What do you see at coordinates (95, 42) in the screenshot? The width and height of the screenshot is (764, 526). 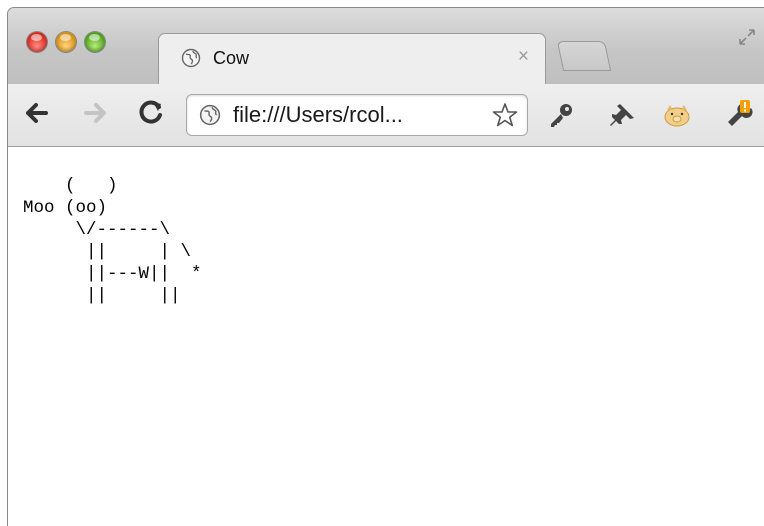 I see `zoom-window-button` at bounding box center [95, 42].